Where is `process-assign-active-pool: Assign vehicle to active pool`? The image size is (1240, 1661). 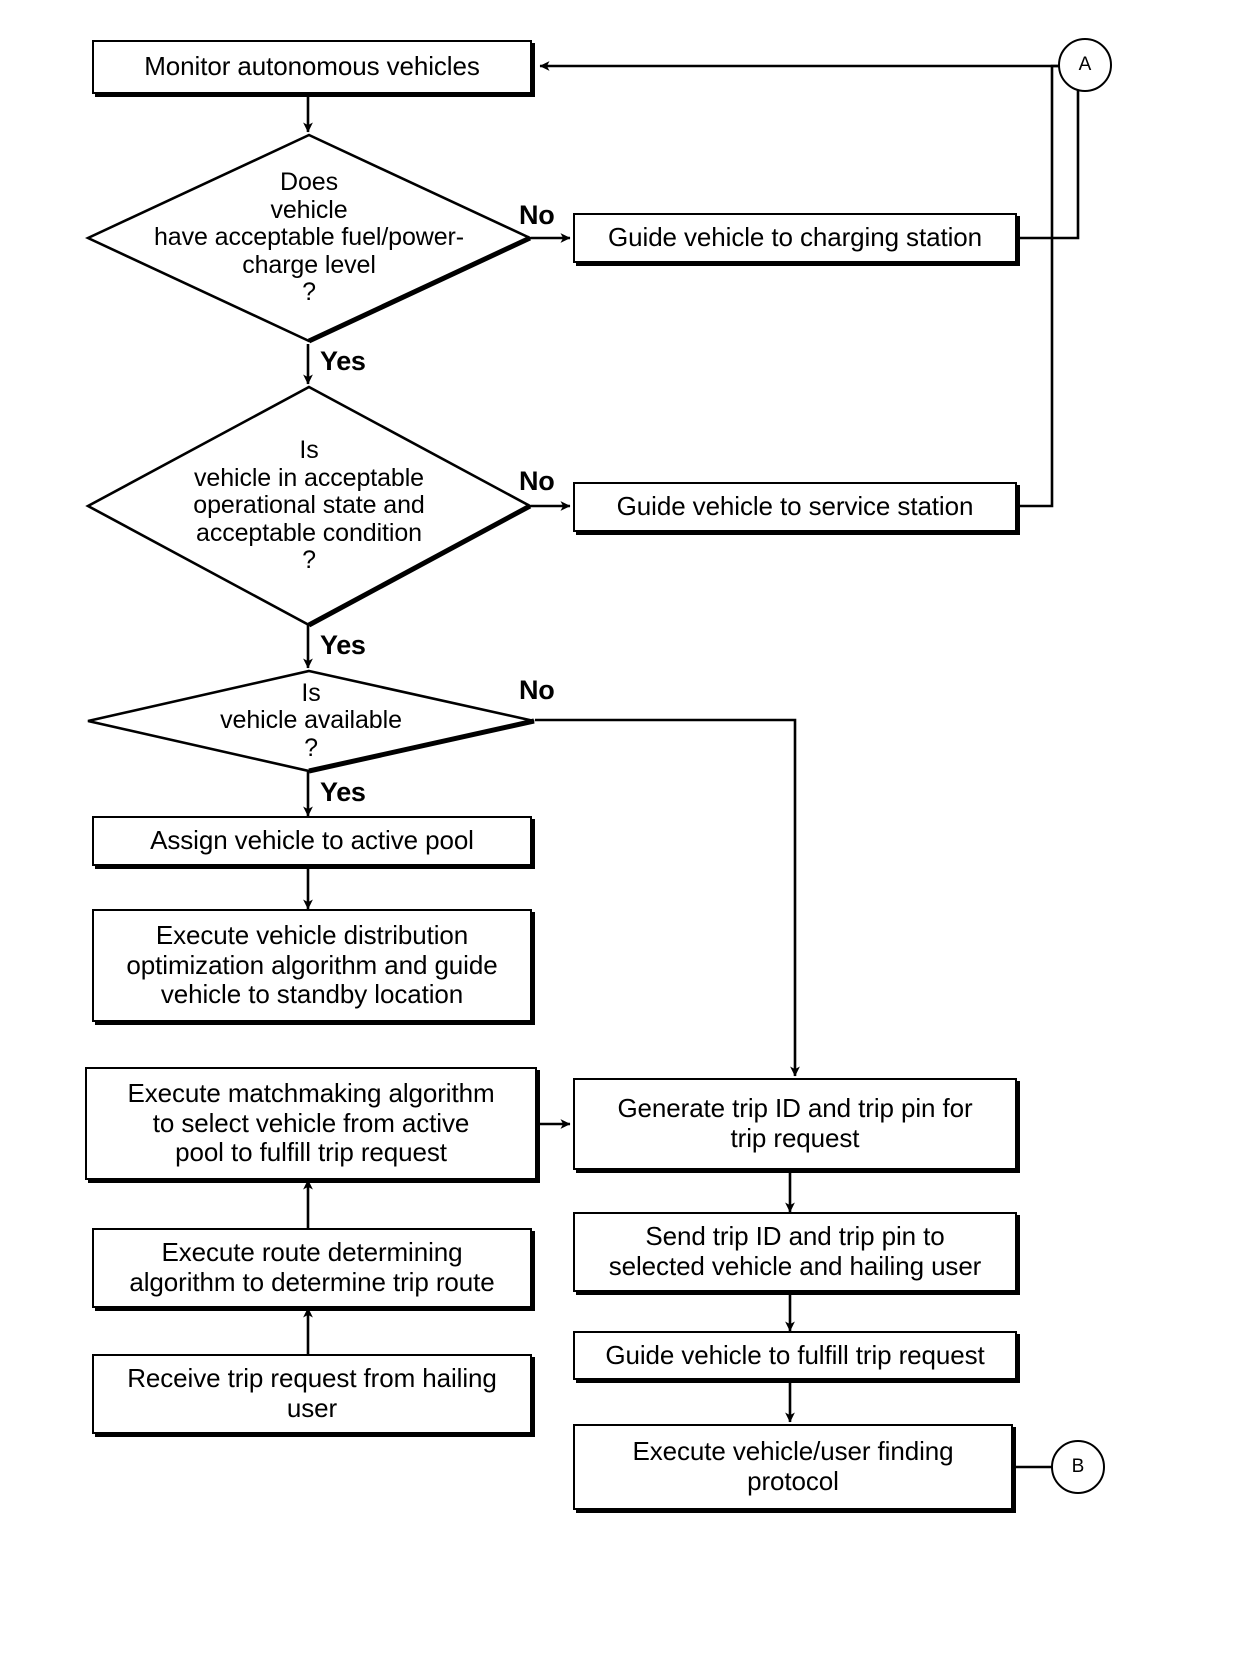 process-assign-active-pool: Assign vehicle to active pool is located at coordinates (312, 841).